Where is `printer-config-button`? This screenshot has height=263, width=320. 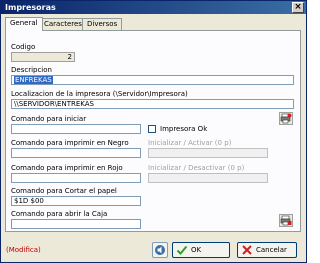
printer-config-button is located at coordinates (286, 118).